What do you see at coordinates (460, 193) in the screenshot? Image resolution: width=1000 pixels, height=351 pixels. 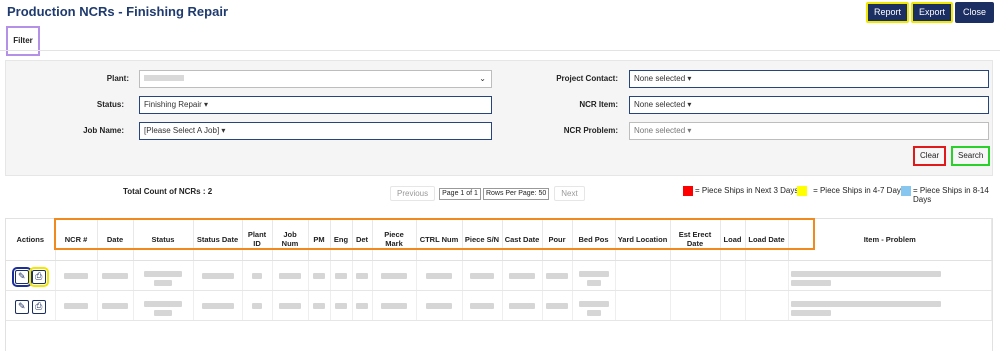 I see `page-select: Page 1 of 1` at bounding box center [460, 193].